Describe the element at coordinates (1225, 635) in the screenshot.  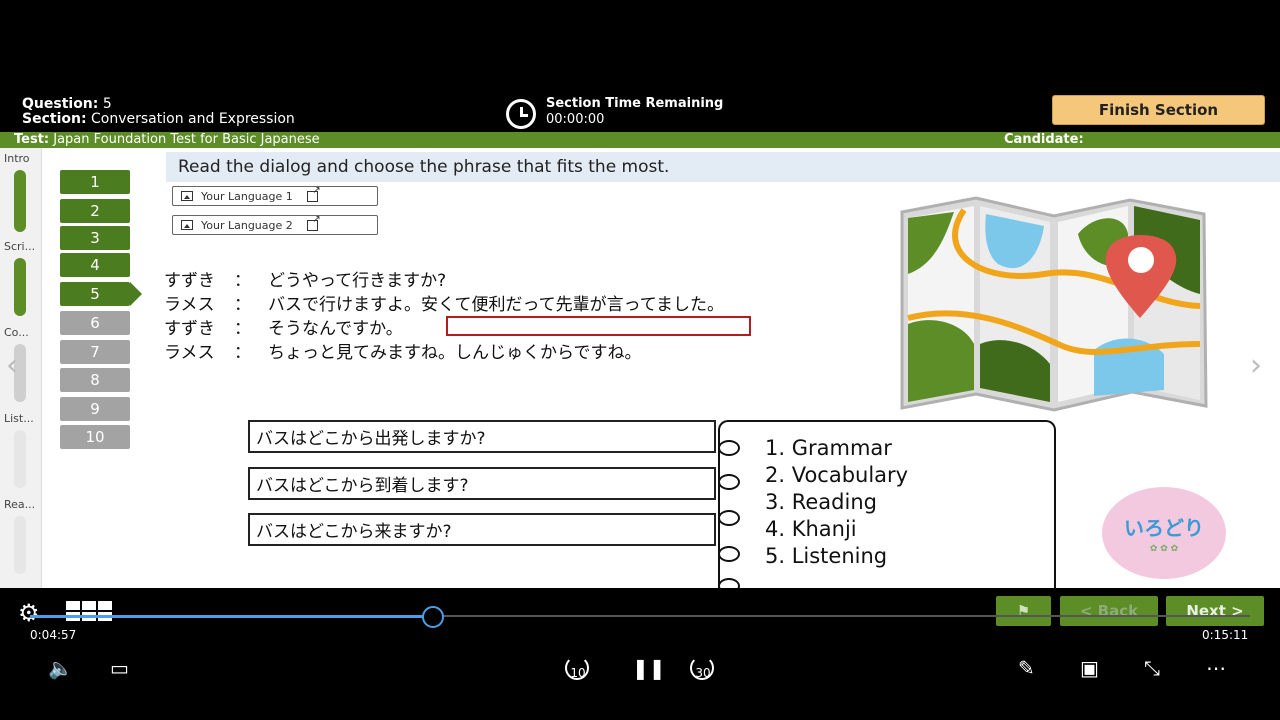
I see `time-total: 0:15:11` at that location.